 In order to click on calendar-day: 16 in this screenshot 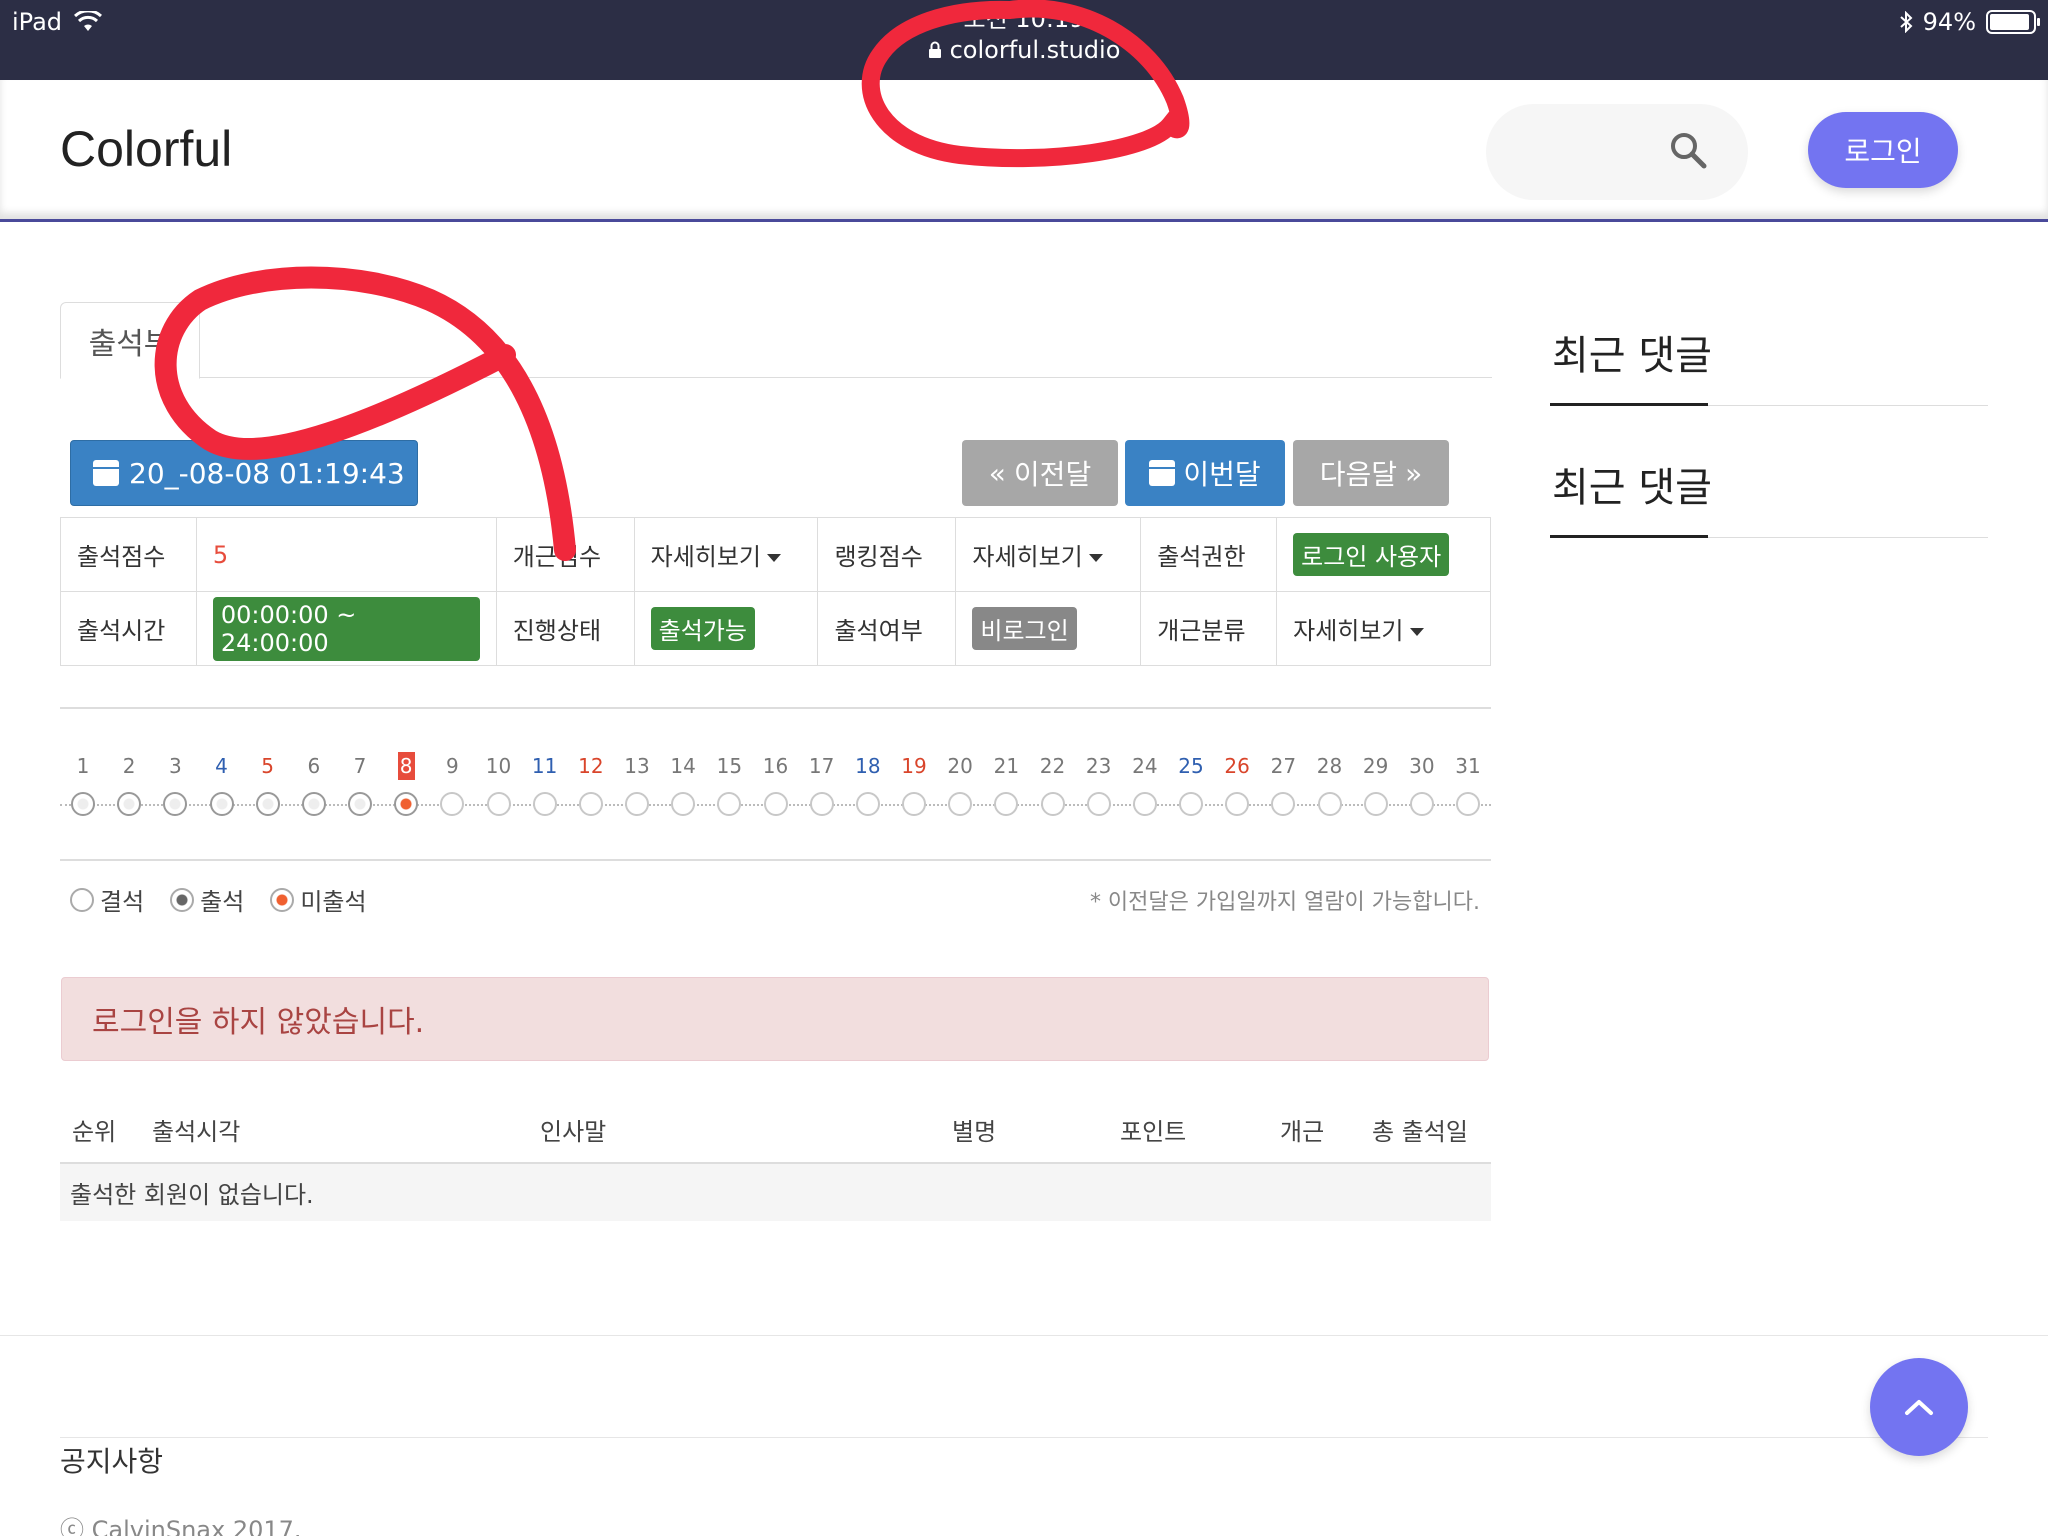, I will do `click(776, 784)`.